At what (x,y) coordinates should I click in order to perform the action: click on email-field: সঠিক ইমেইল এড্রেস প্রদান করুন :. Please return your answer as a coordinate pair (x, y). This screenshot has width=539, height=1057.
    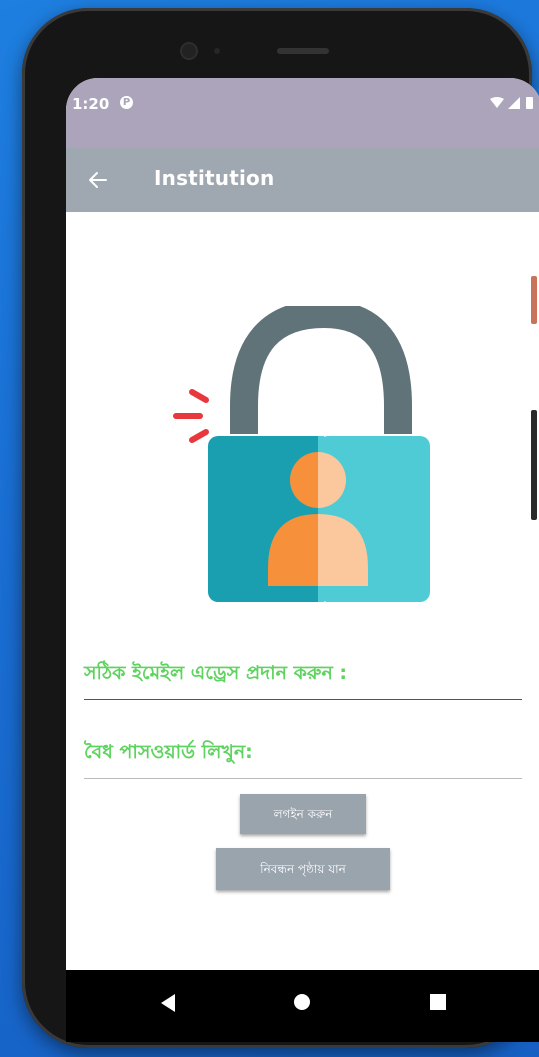
    Looking at the image, I should click on (303, 679).